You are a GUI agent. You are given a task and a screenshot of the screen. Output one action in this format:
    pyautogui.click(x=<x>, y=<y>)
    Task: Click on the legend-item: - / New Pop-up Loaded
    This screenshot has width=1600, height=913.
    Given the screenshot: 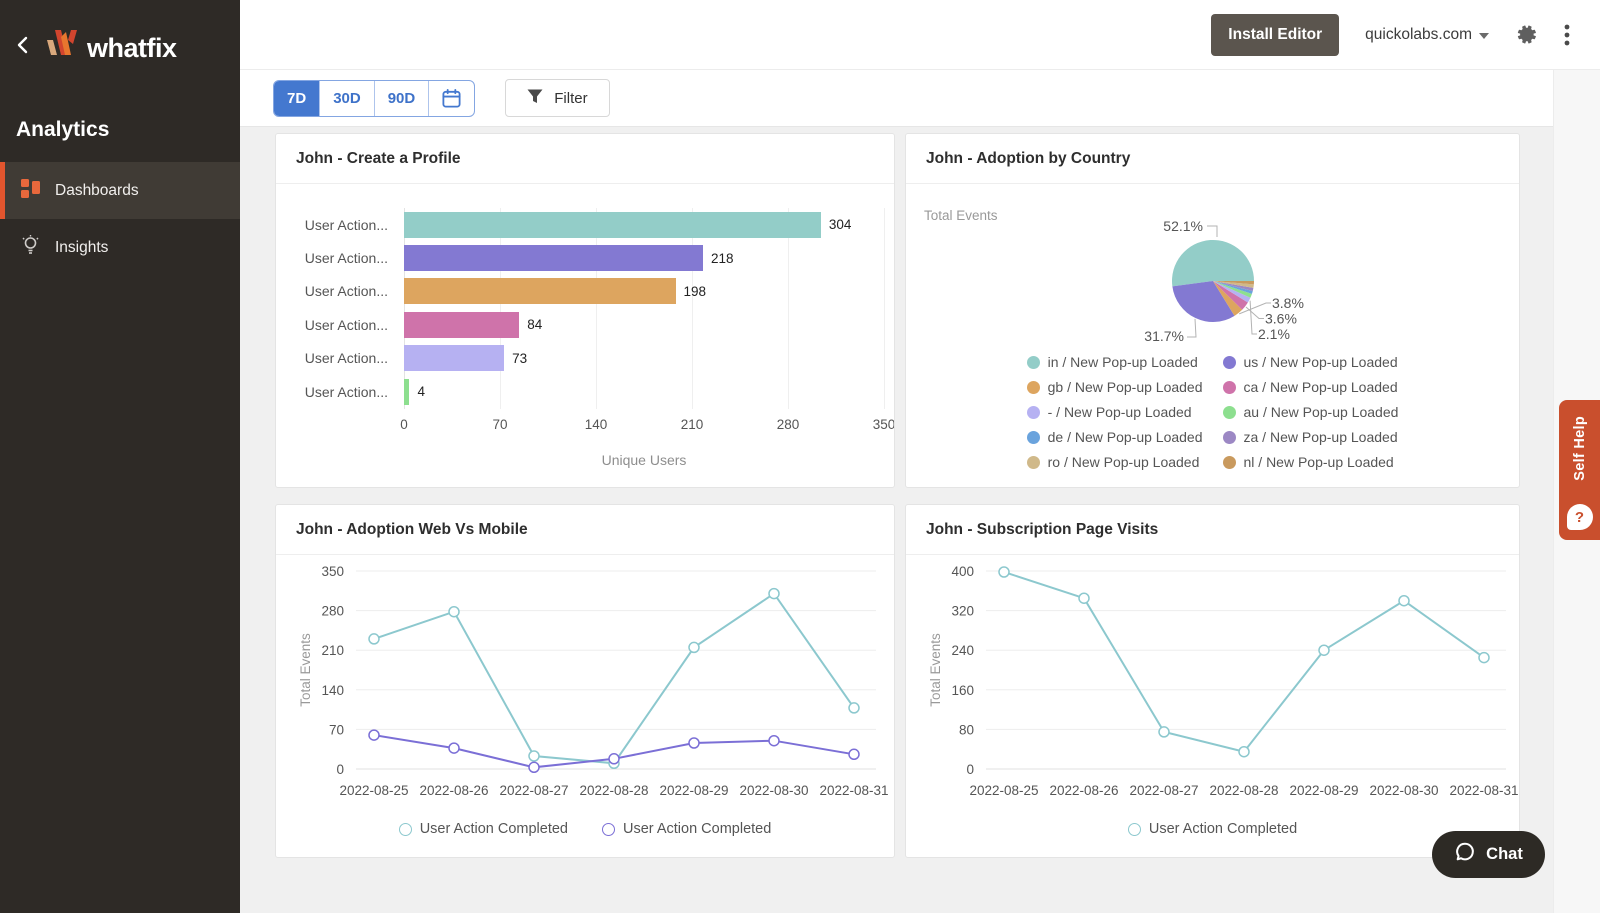 What is the action you would take?
    pyautogui.click(x=1114, y=412)
    